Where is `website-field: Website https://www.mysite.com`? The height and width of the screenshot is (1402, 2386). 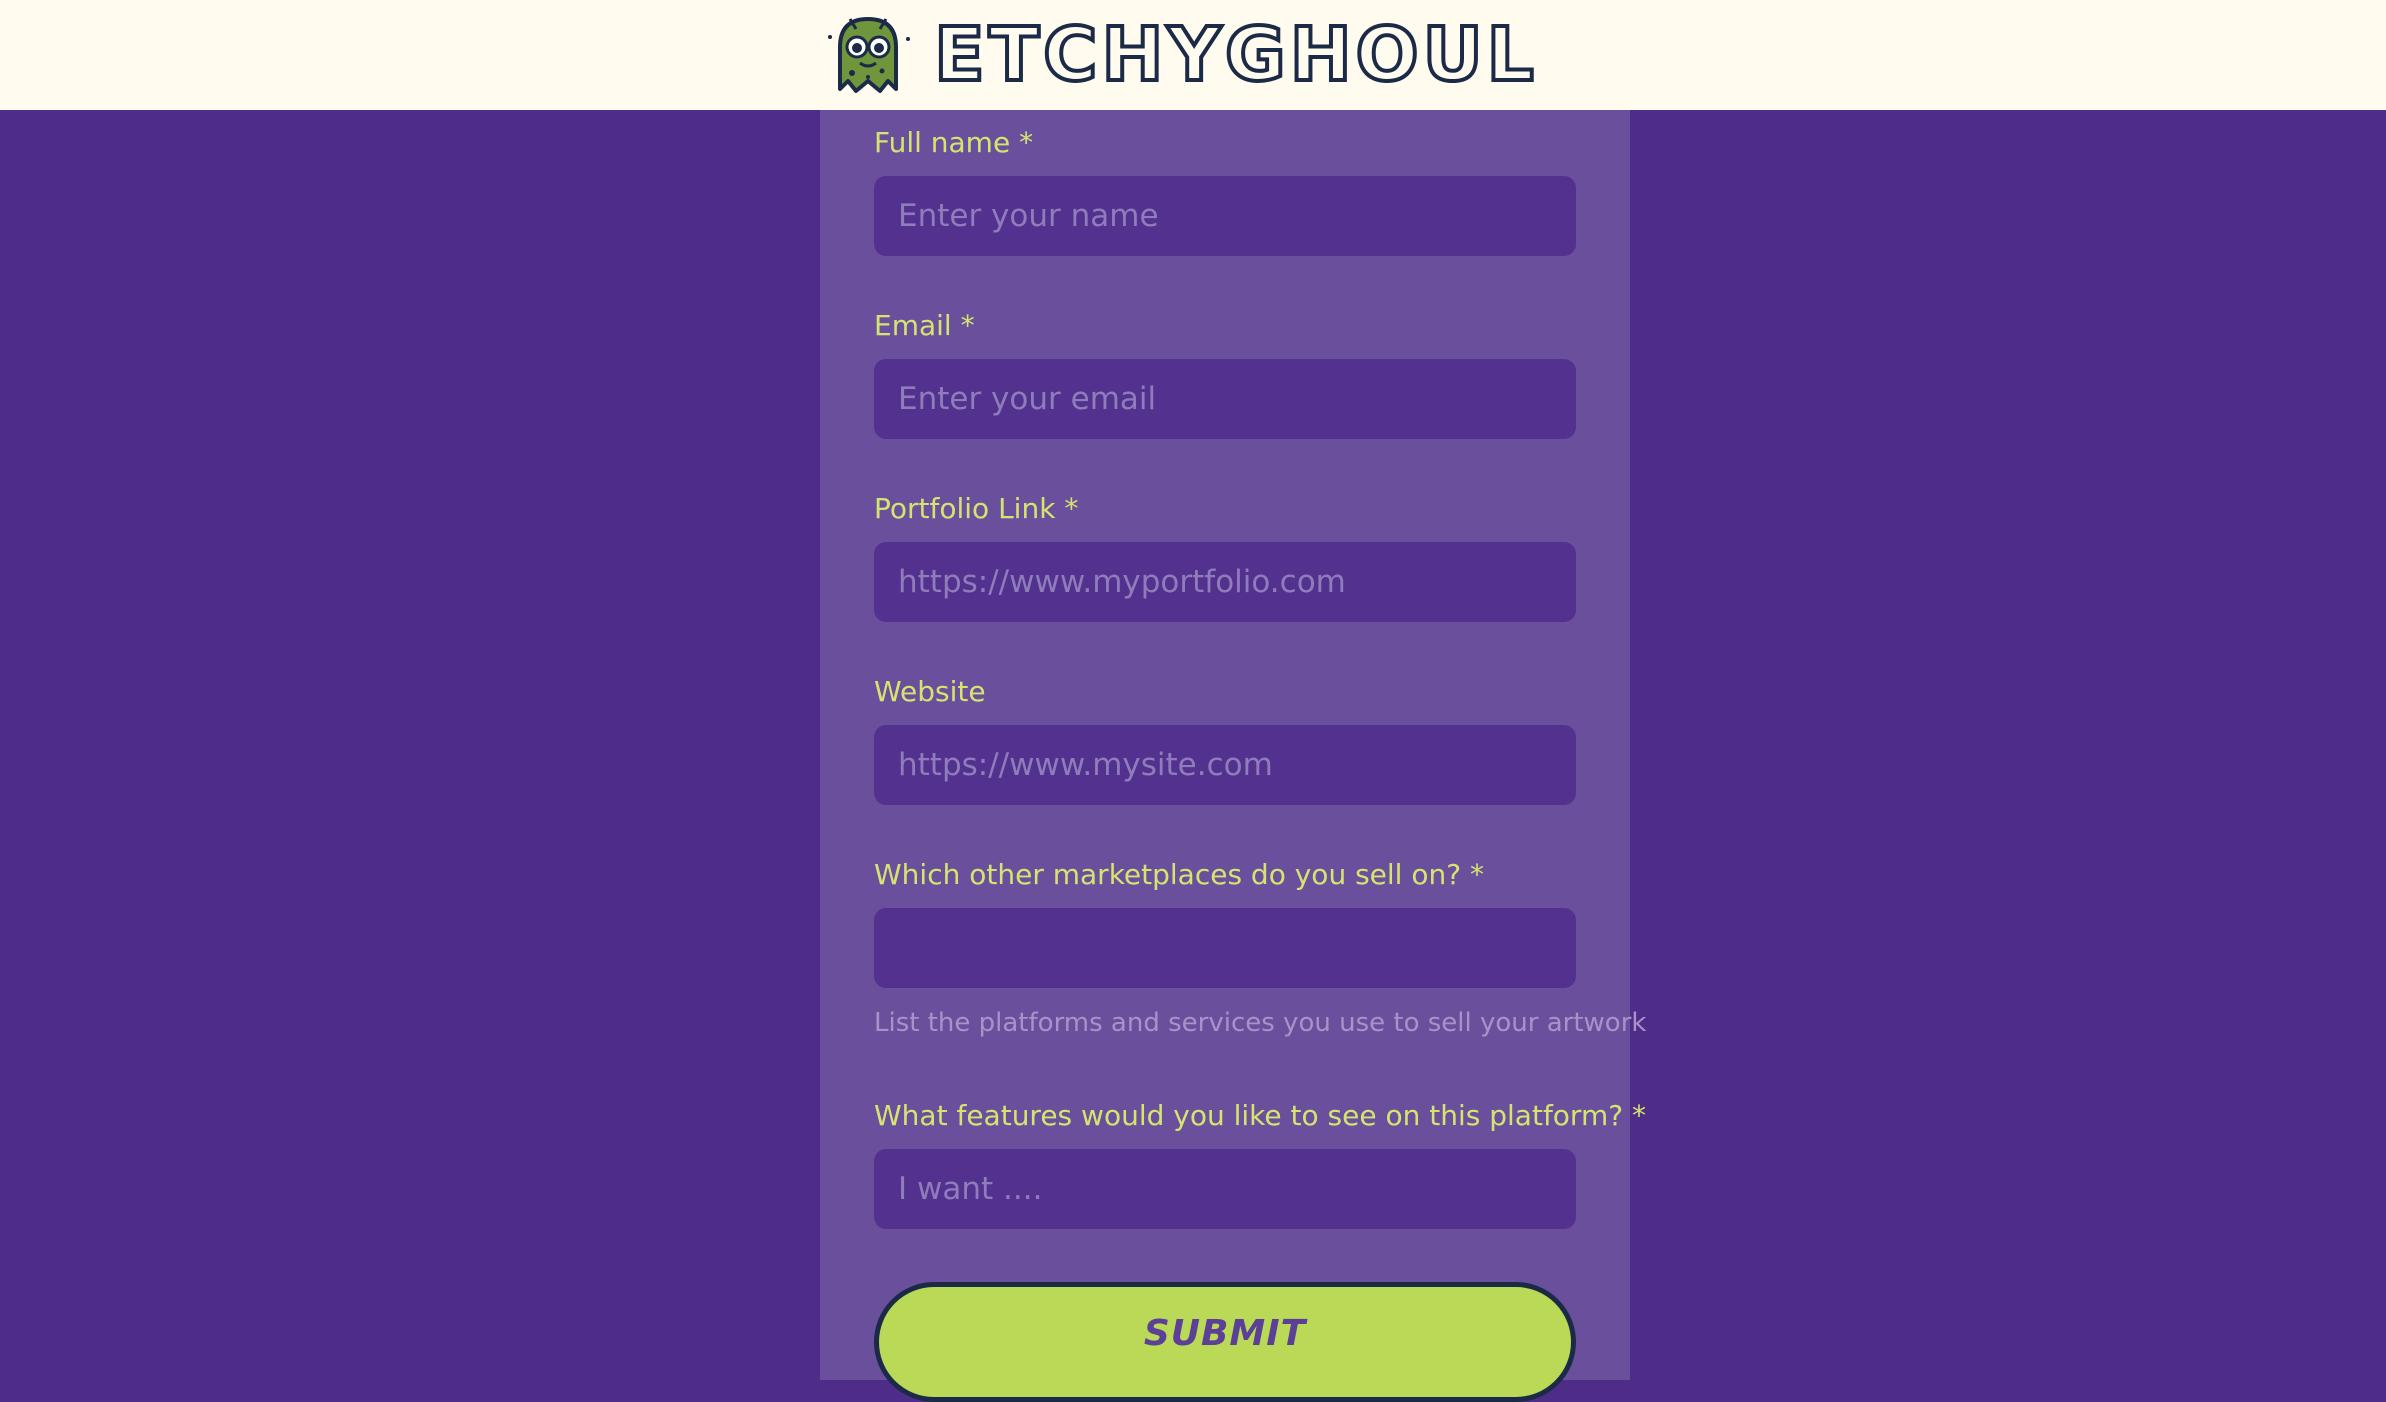
website-field: Website https://www.mysite.com is located at coordinates (1225, 740).